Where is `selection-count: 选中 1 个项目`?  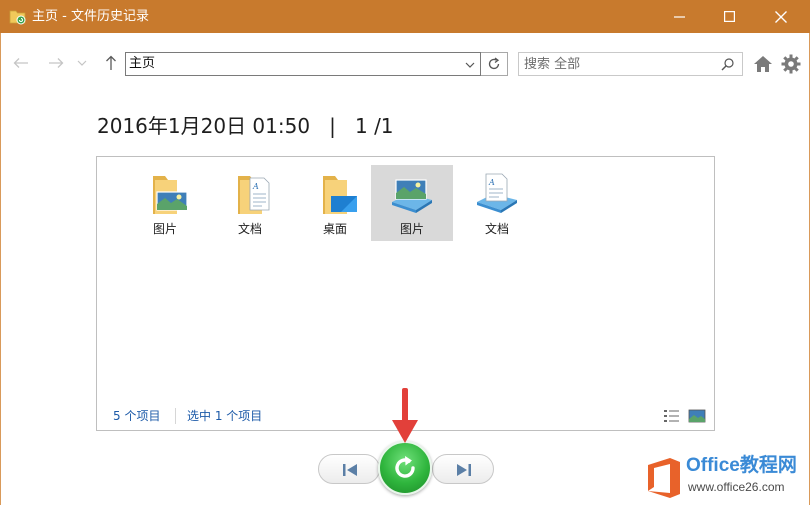 selection-count: 选中 1 个项目 is located at coordinates (225, 416).